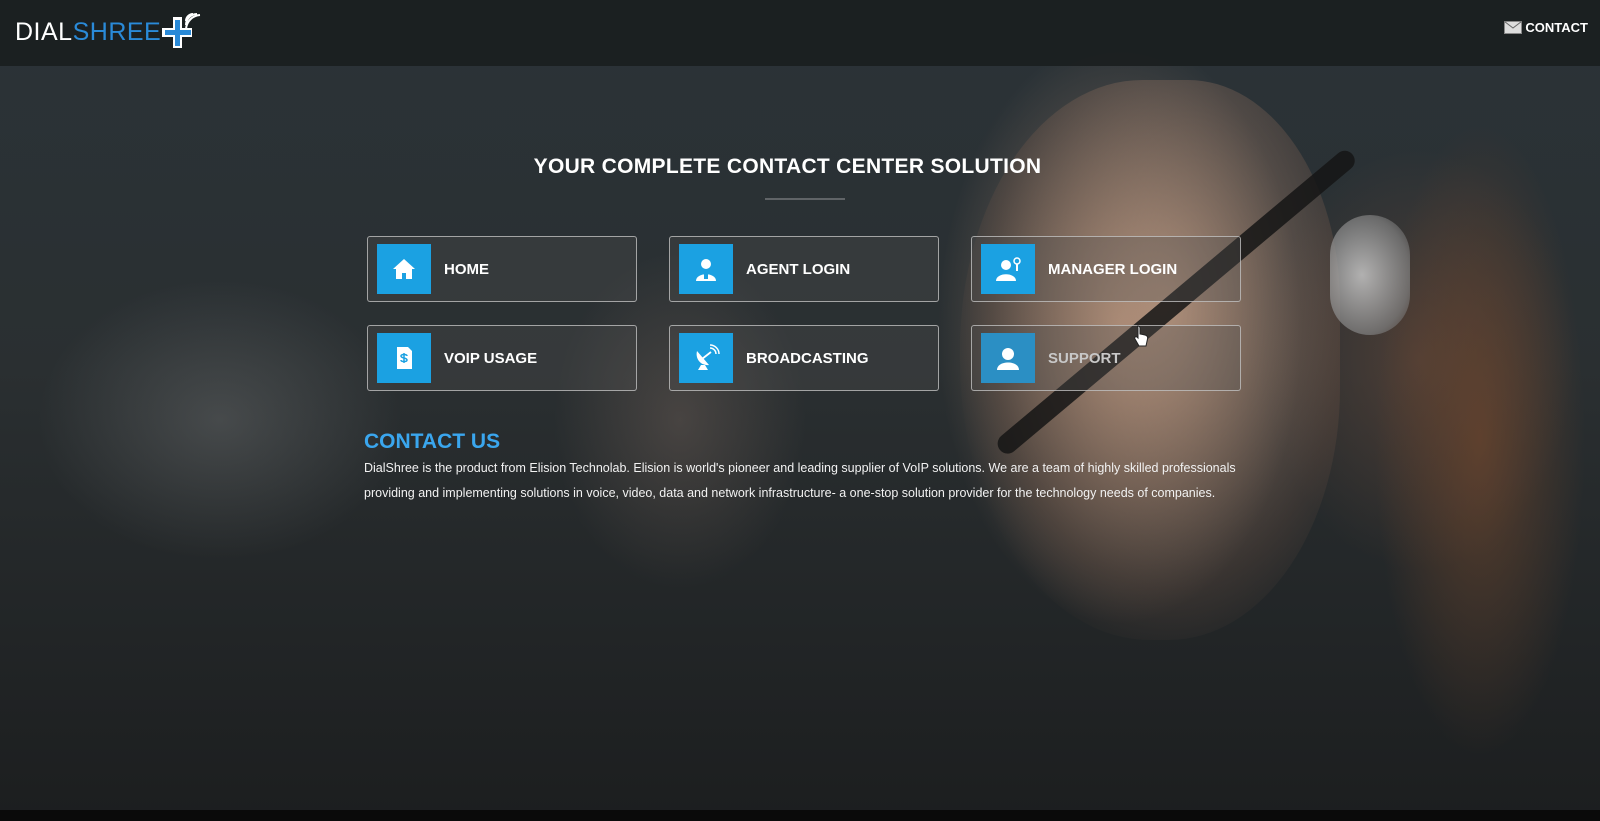 This screenshot has width=1600, height=821. Describe the element at coordinates (117, 31) in the screenshot. I see `logo-text-shree: SHREE` at that location.